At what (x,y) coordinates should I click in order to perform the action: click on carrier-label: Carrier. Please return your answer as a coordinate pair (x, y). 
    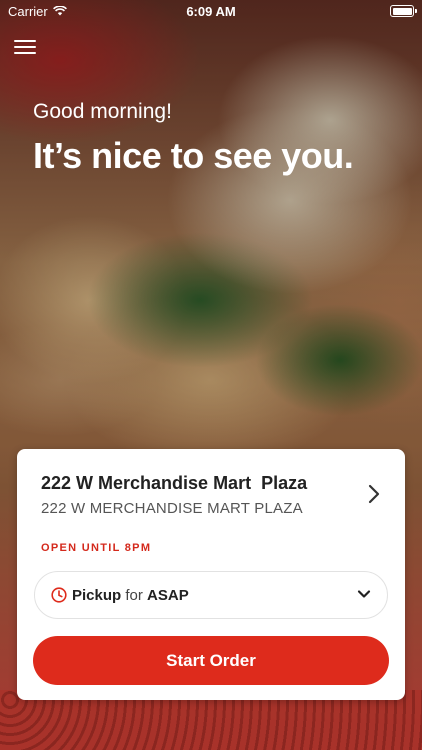
    Looking at the image, I should click on (28, 11).